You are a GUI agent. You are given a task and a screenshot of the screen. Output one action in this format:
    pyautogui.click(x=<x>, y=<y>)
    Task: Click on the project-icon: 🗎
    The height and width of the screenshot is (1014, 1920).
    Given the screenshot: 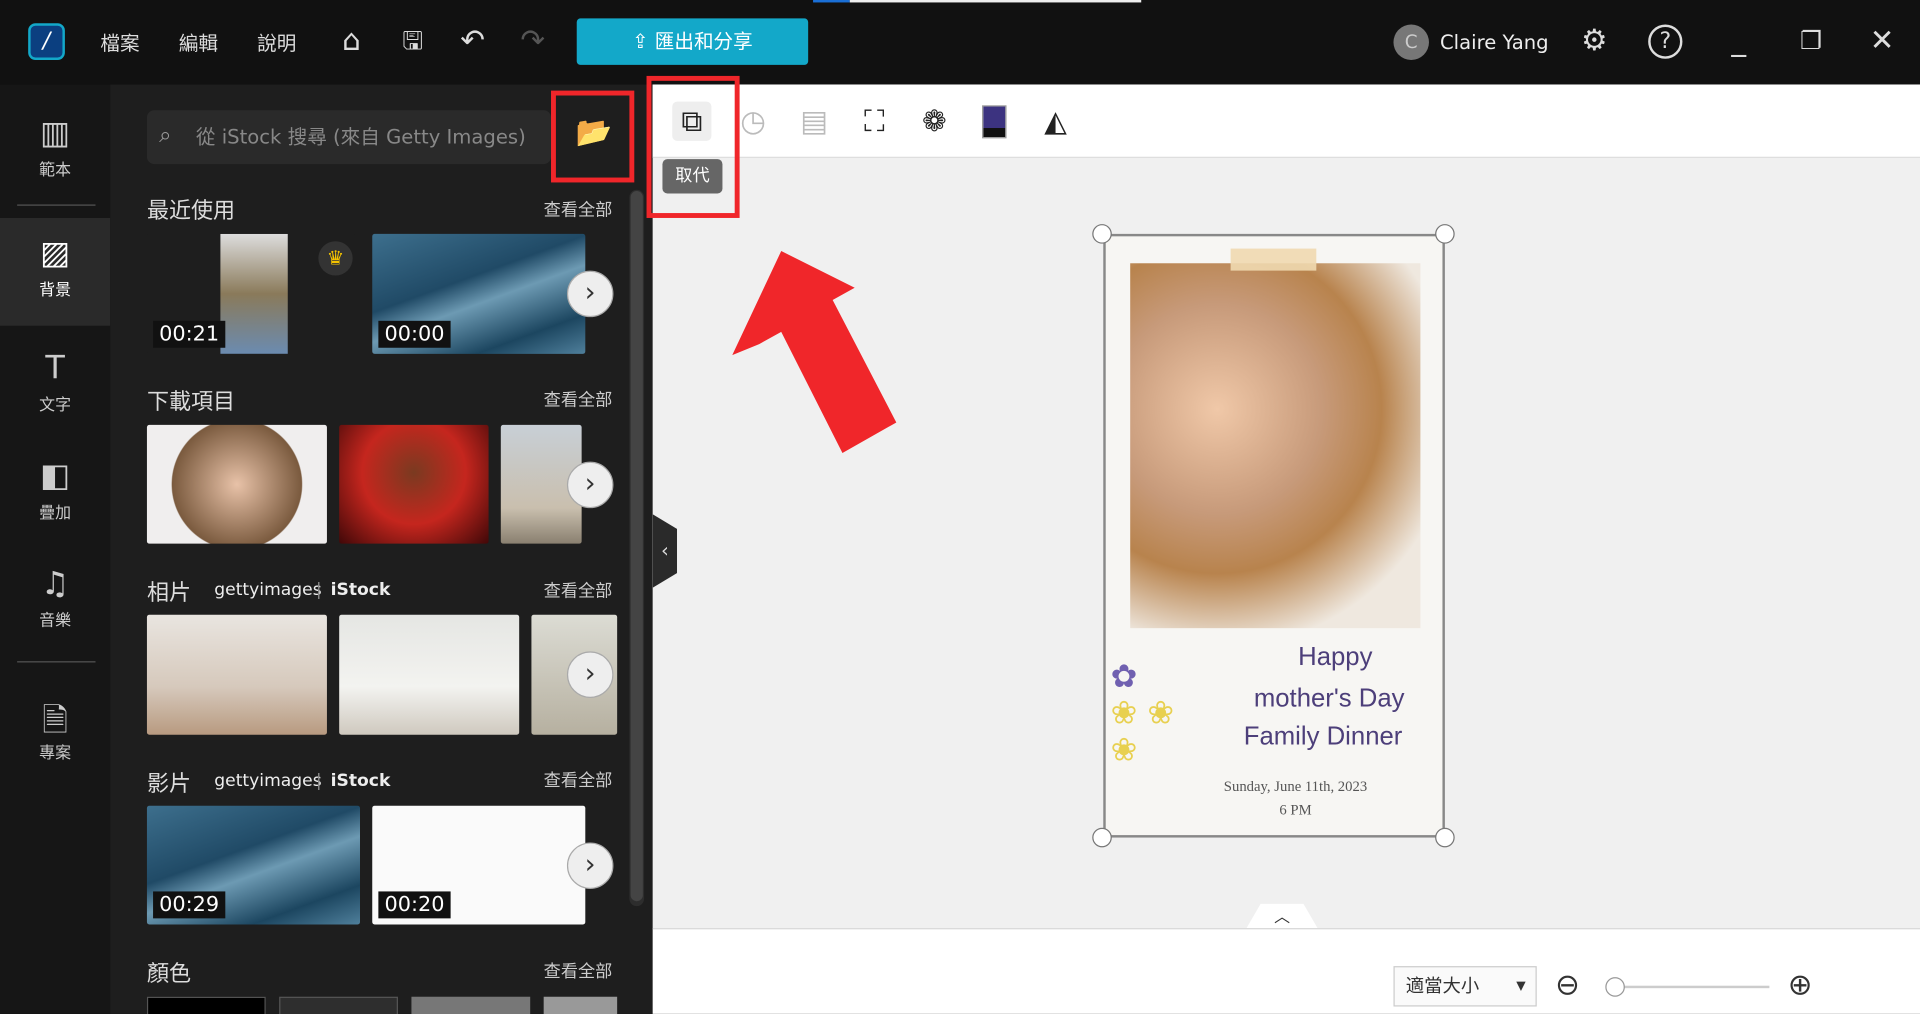 What is the action you would take?
    pyautogui.click(x=55, y=721)
    